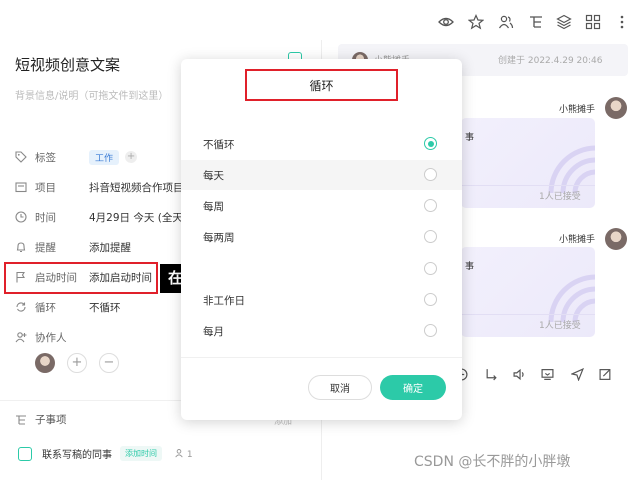 The height and width of the screenshot is (480, 641). I want to click on subtask-item: 联系写稿的同事 添加时间 1, so click(105, 453).